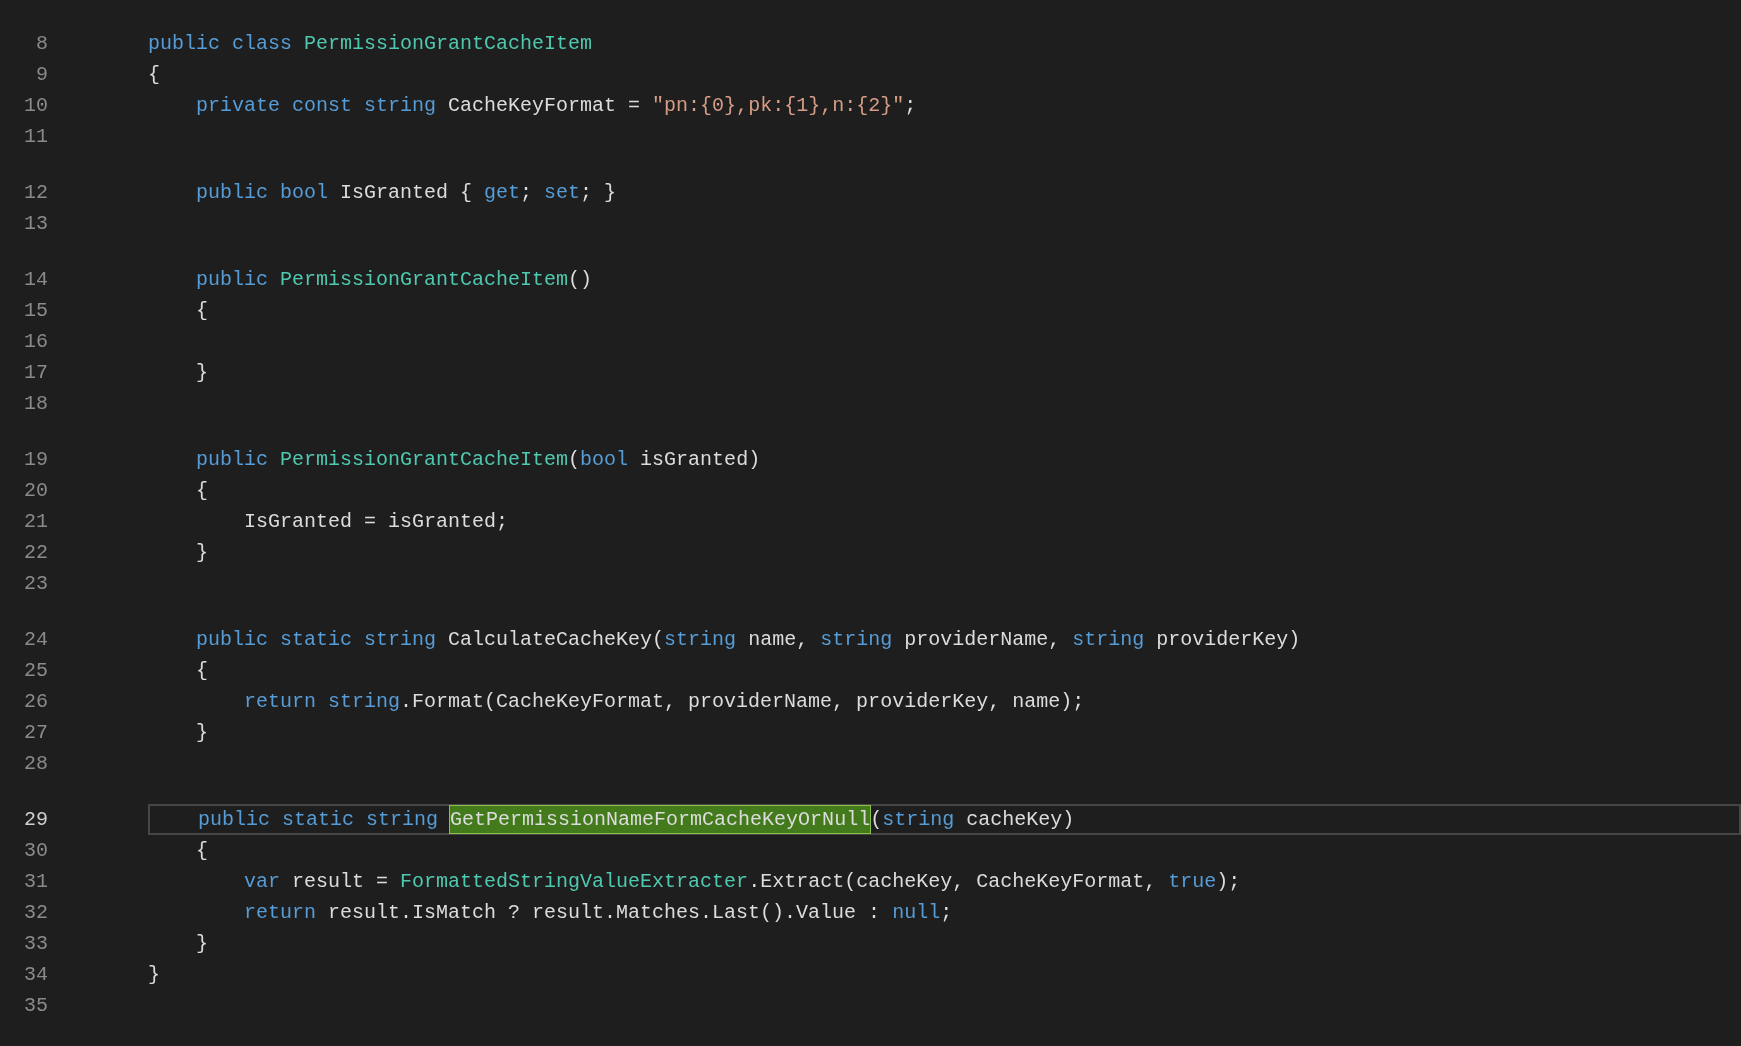 The width and height of the screenshot is (1741, 1046). Describe the element at coordinates (35, 733) in the screenshot. I see `line-number: 27` at that location.